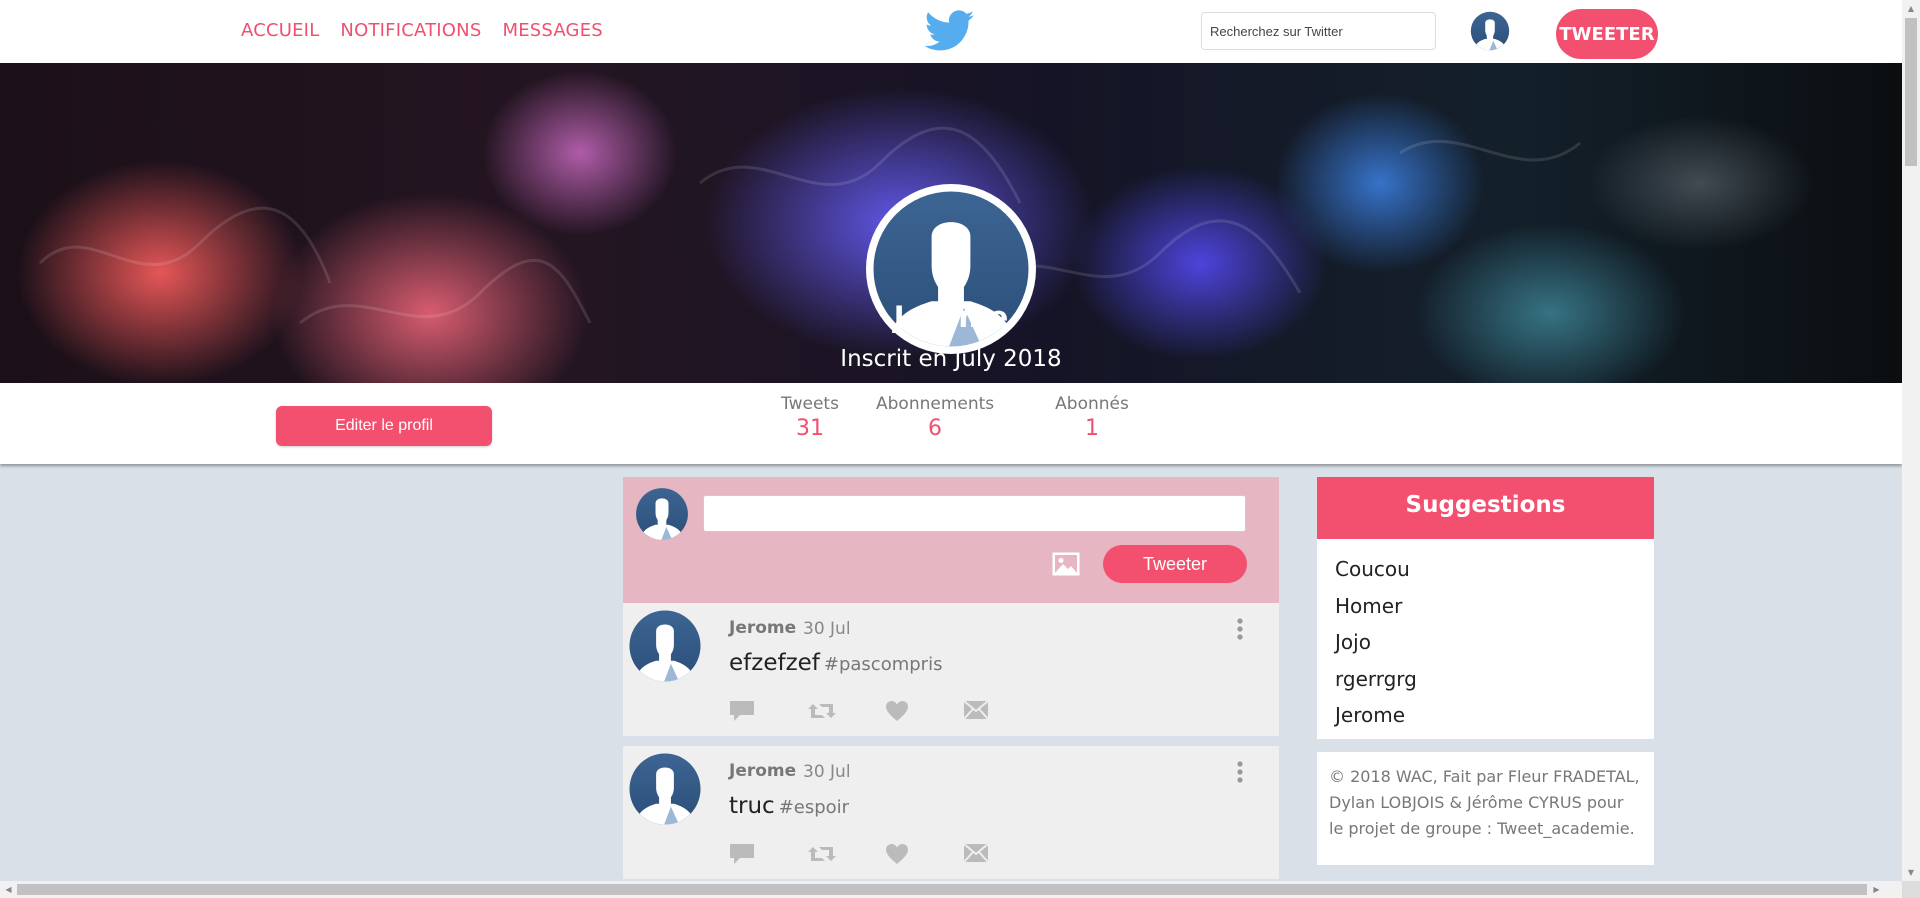 The width and height of the screenshot is (1920, 898). I want to click on suggestion-item: Homer, so click(1485, 610).